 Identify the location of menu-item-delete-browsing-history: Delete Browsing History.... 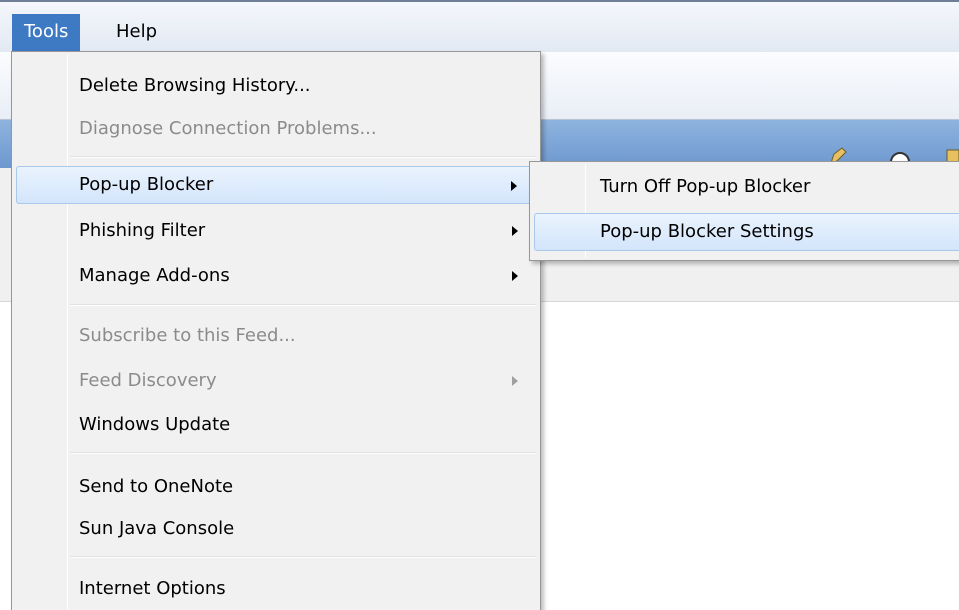
(276, 86).